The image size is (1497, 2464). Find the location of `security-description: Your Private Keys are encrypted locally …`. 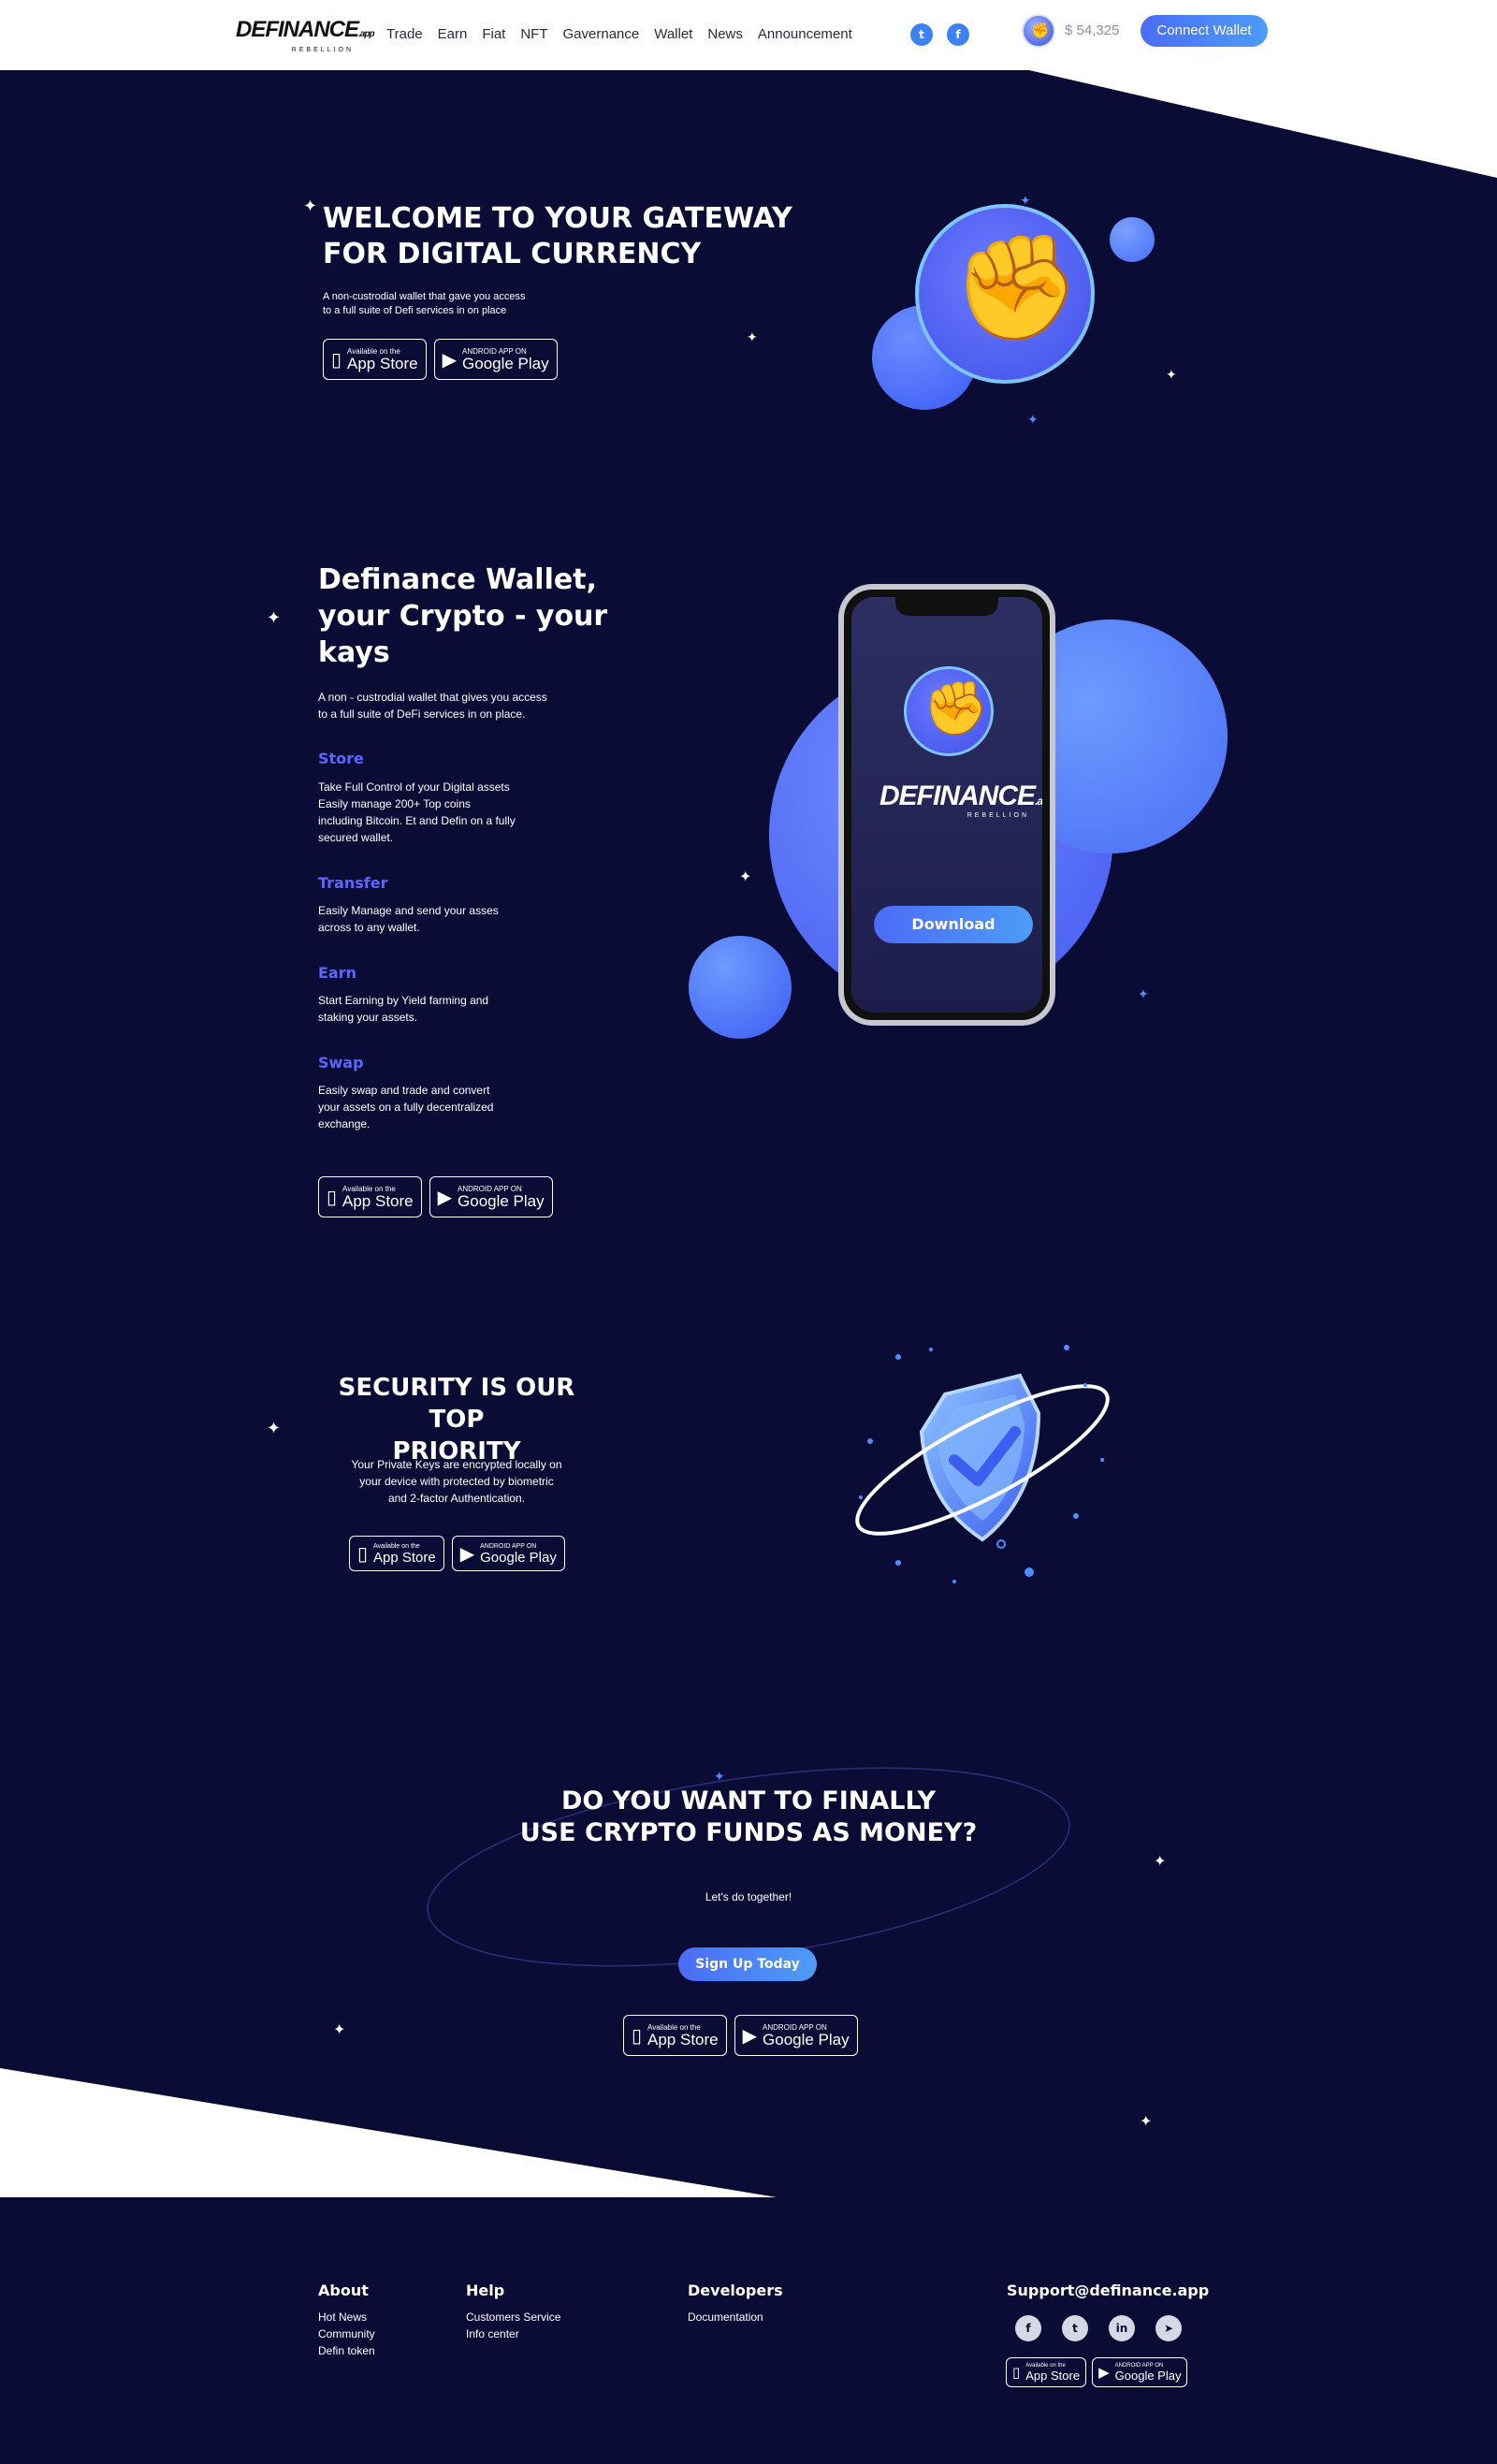

security-description: Your Private Keys are encrypted locally … is located at coordinates (457, 1481).